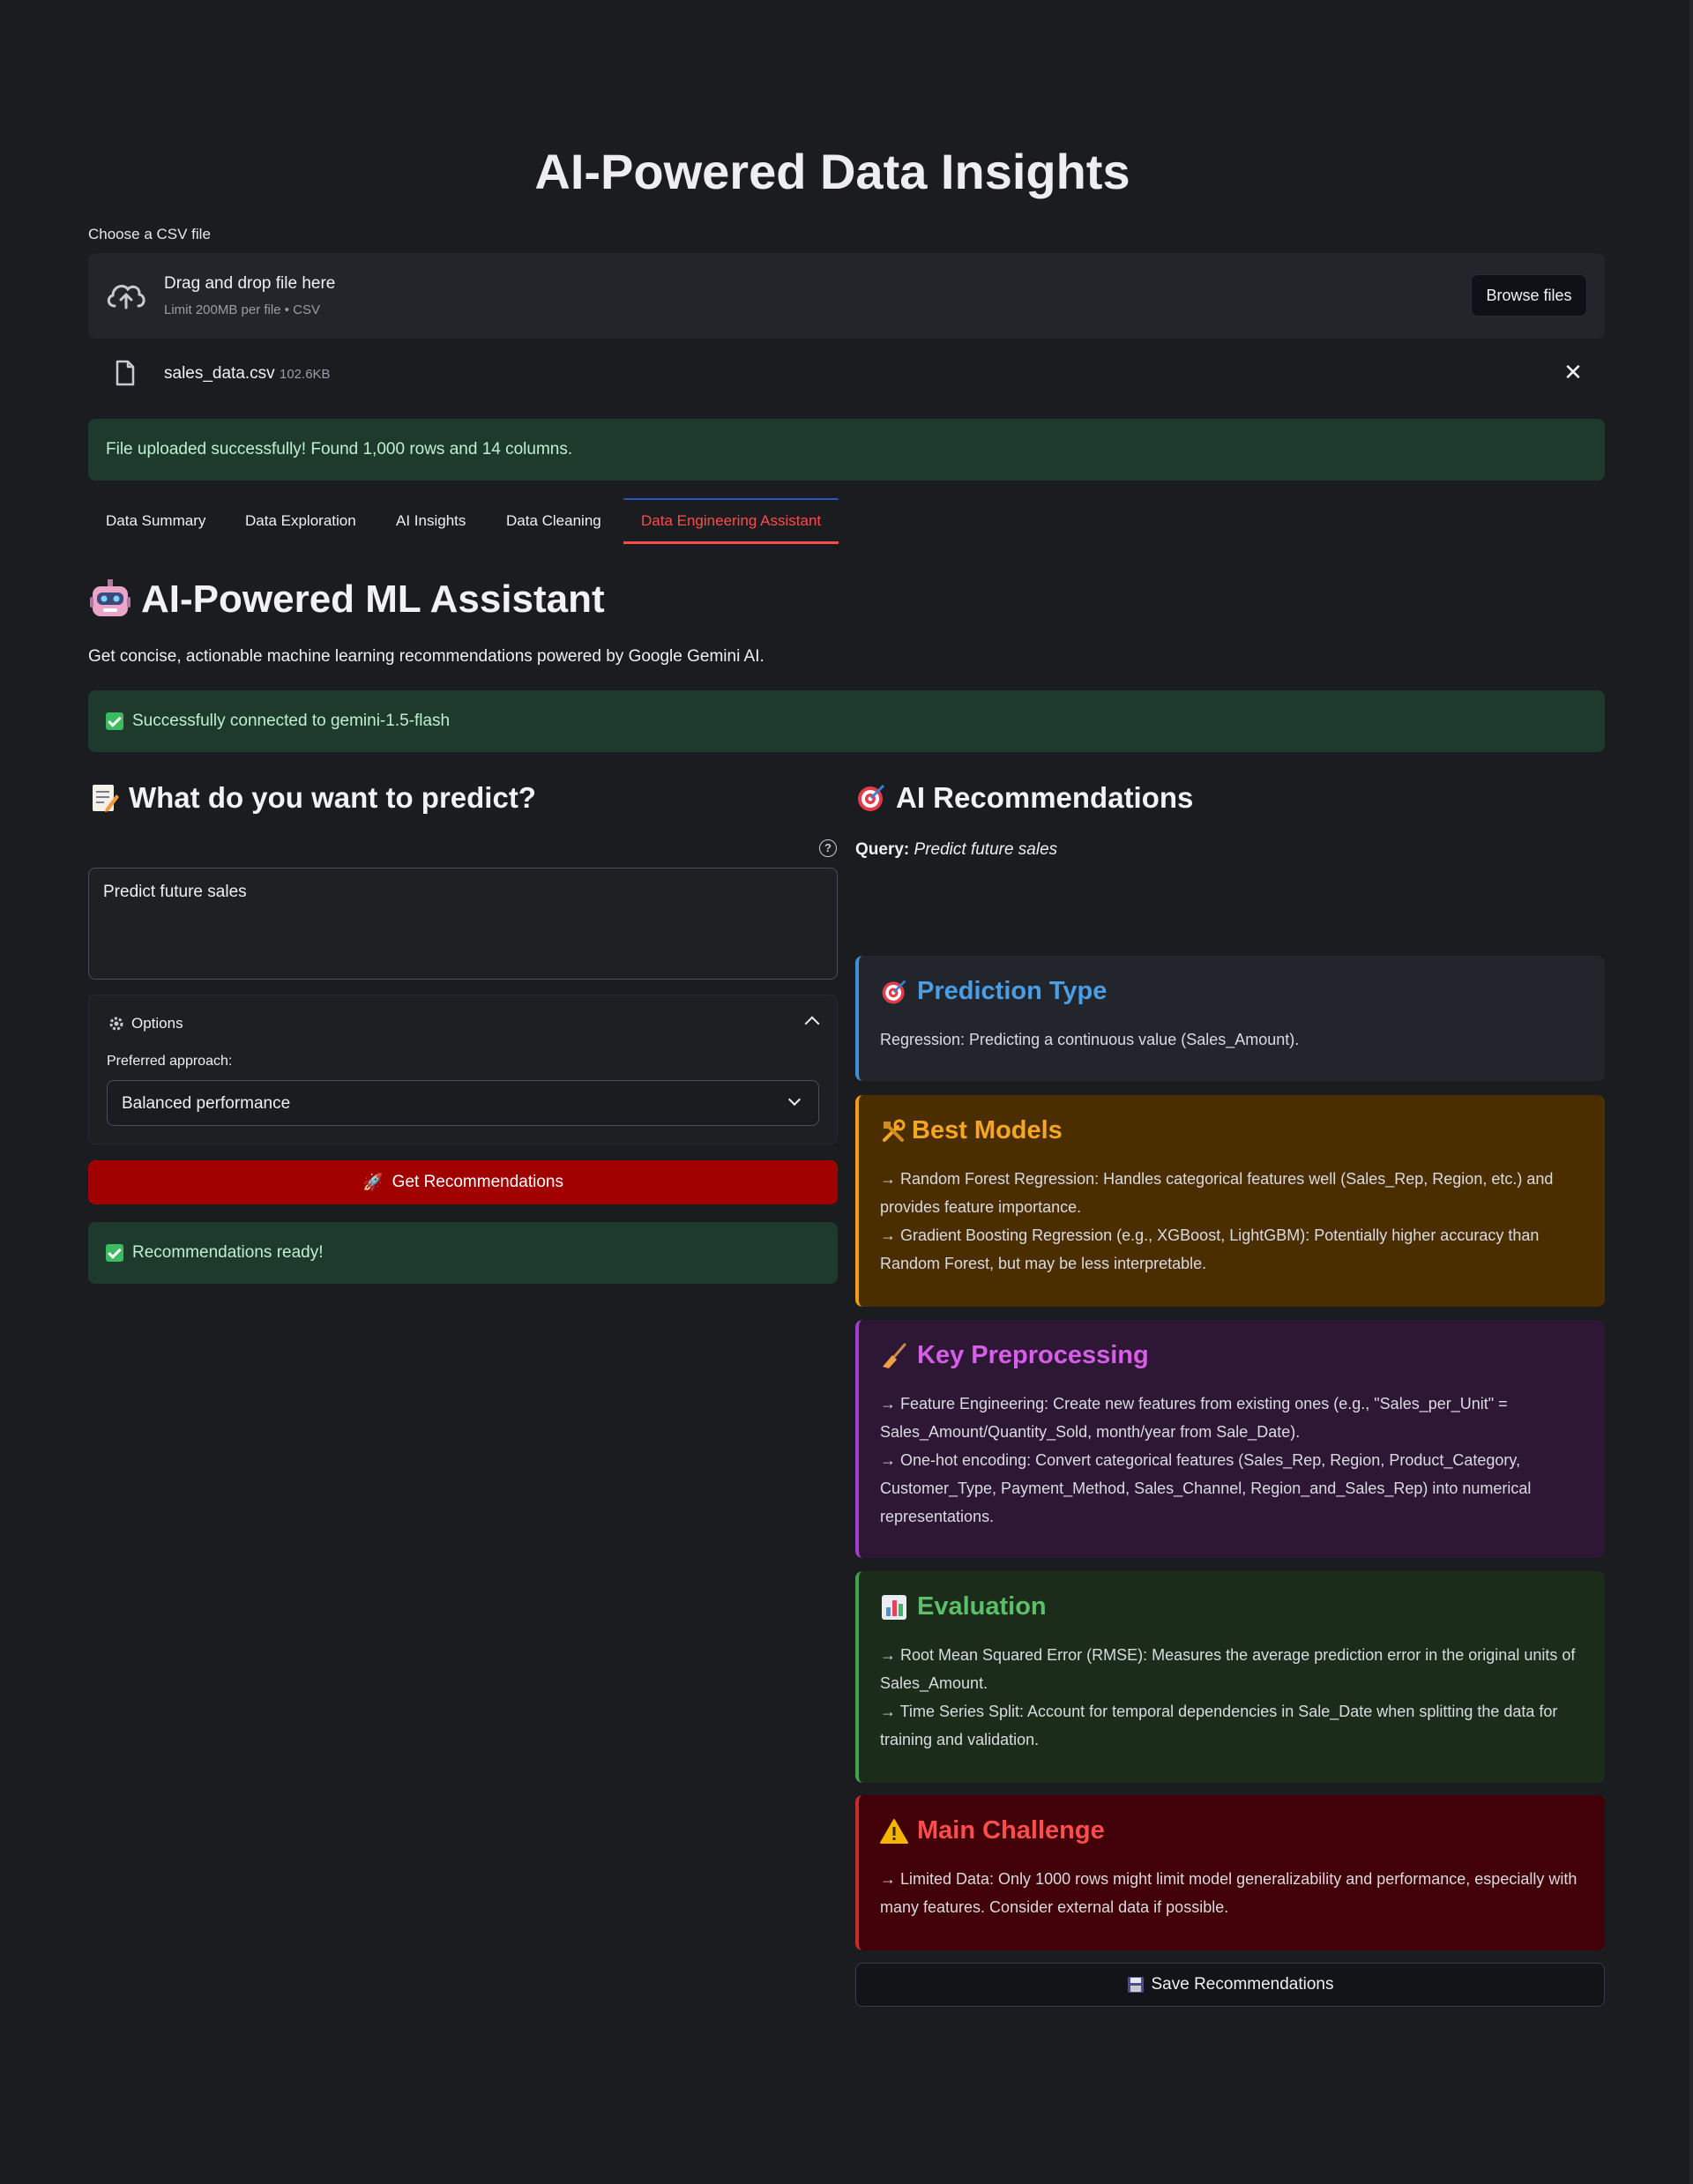 The image size is (1693, 2184). I want to click on close-icon: ✕, so click(1573, 372).